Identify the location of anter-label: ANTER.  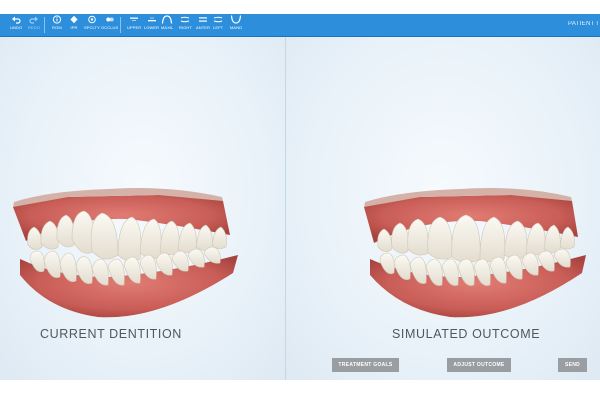
(203, 27).